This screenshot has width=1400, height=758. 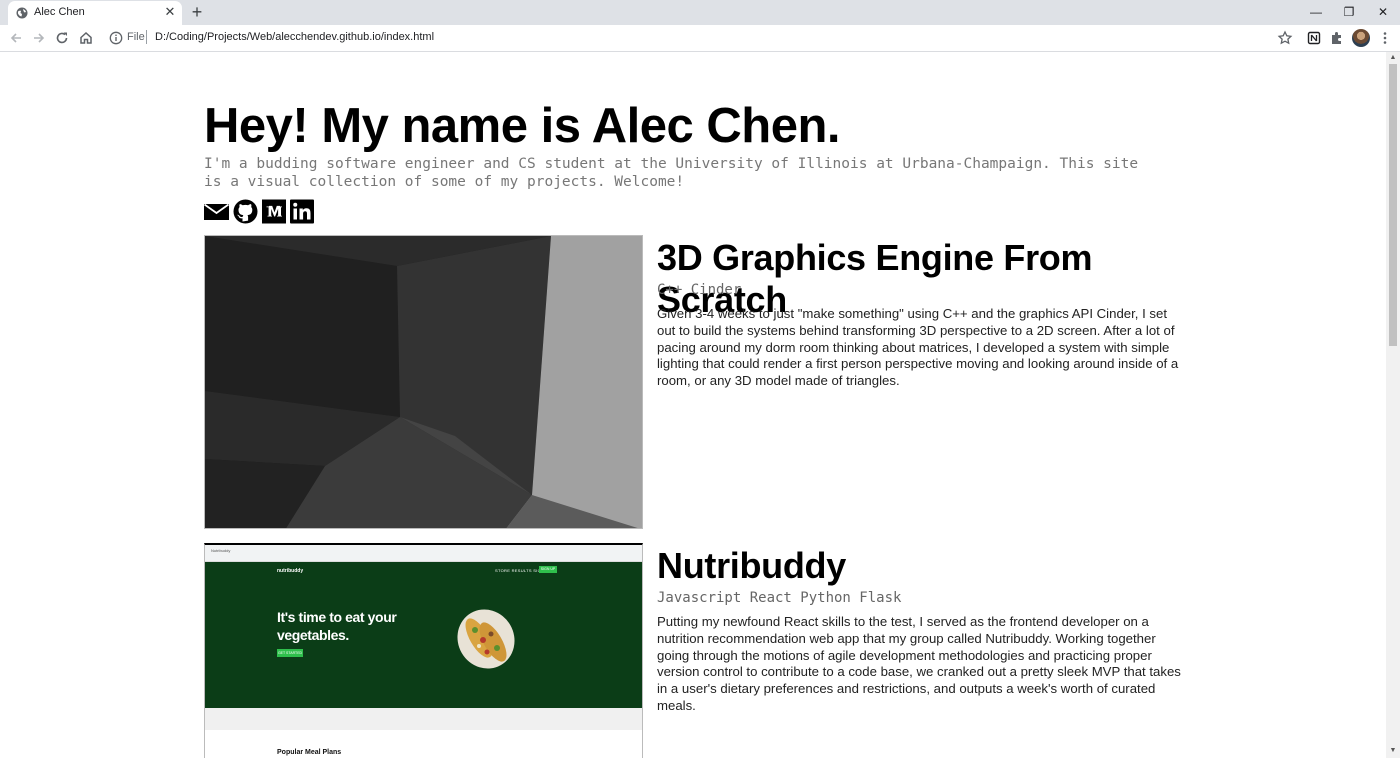 I want to click on home-icon, so click(x=86, y=38).